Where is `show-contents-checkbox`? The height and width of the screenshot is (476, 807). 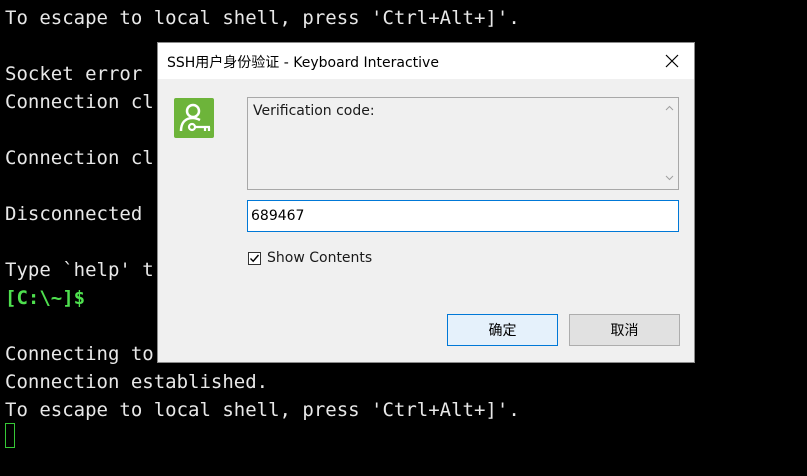 show-contents-checkbox is located at coordinates (254, 258).